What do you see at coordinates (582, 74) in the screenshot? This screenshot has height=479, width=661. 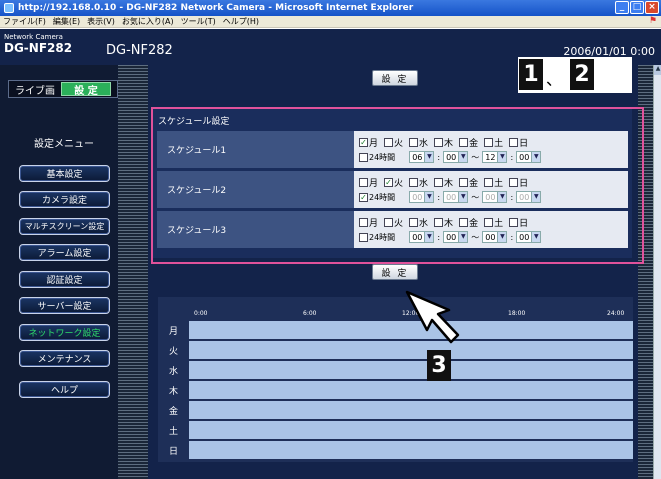 I see `callout-2: 2` at bounding box center [582, 74].